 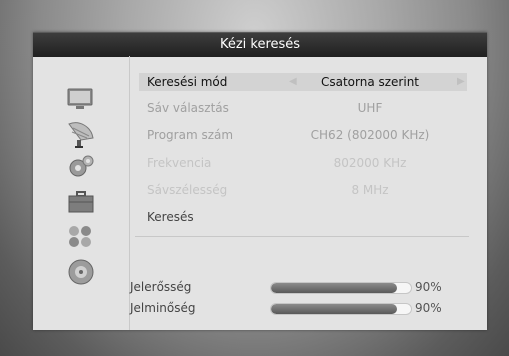 What do you see at coordinates (81, 204) in the screenshot?
I see `toolbox-icon` at bounding box center [81, 204].